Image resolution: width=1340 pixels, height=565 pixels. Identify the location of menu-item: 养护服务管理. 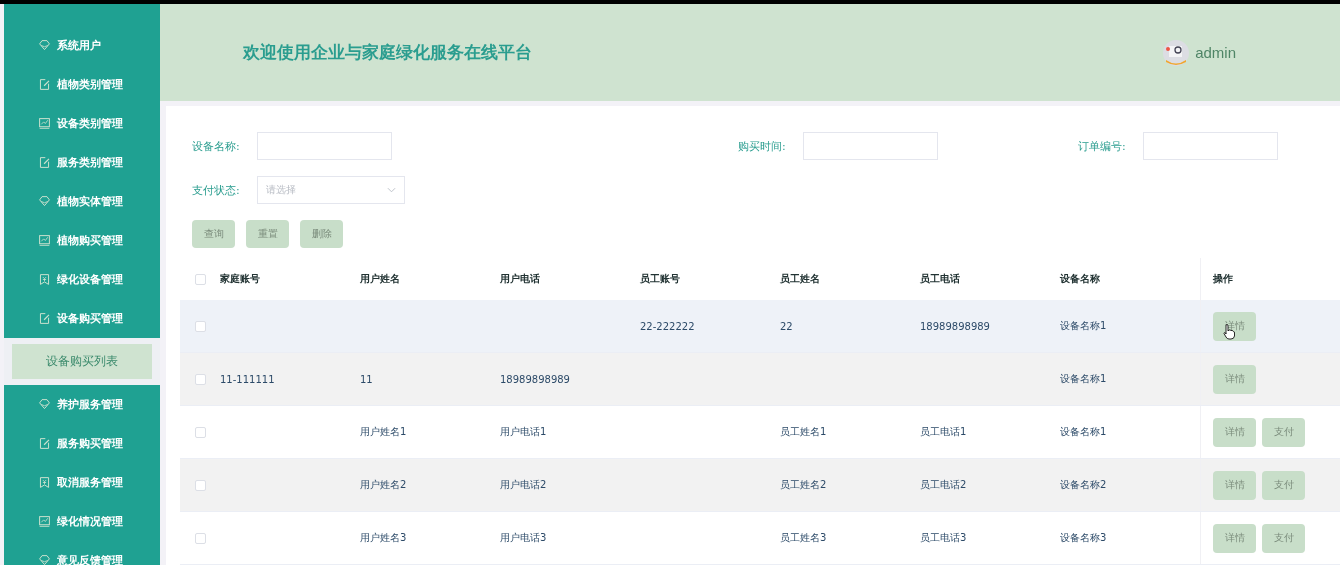
(82, 404).